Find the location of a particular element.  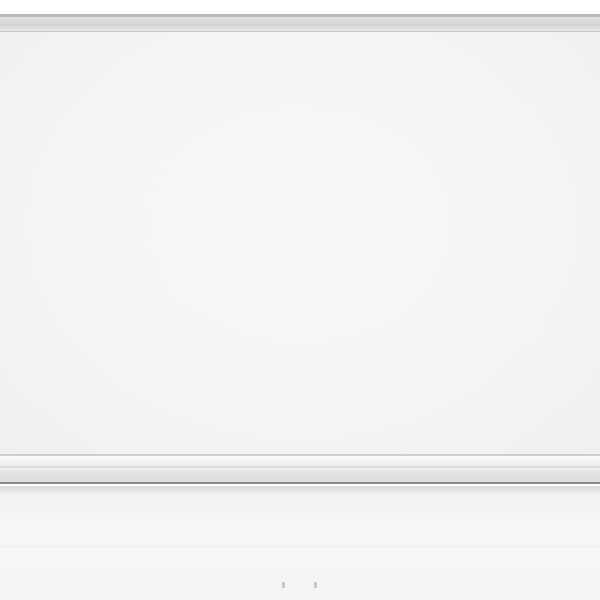

whiteboard-top-frame is located at coordinates (300, 24).